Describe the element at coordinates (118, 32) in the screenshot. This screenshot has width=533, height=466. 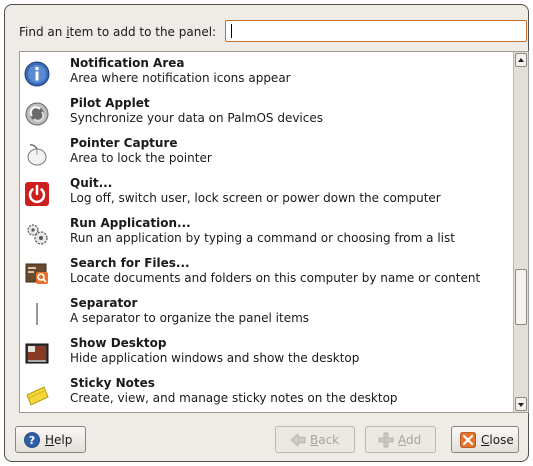
I see `search-label: Find an item to add to the panel:` at that location.